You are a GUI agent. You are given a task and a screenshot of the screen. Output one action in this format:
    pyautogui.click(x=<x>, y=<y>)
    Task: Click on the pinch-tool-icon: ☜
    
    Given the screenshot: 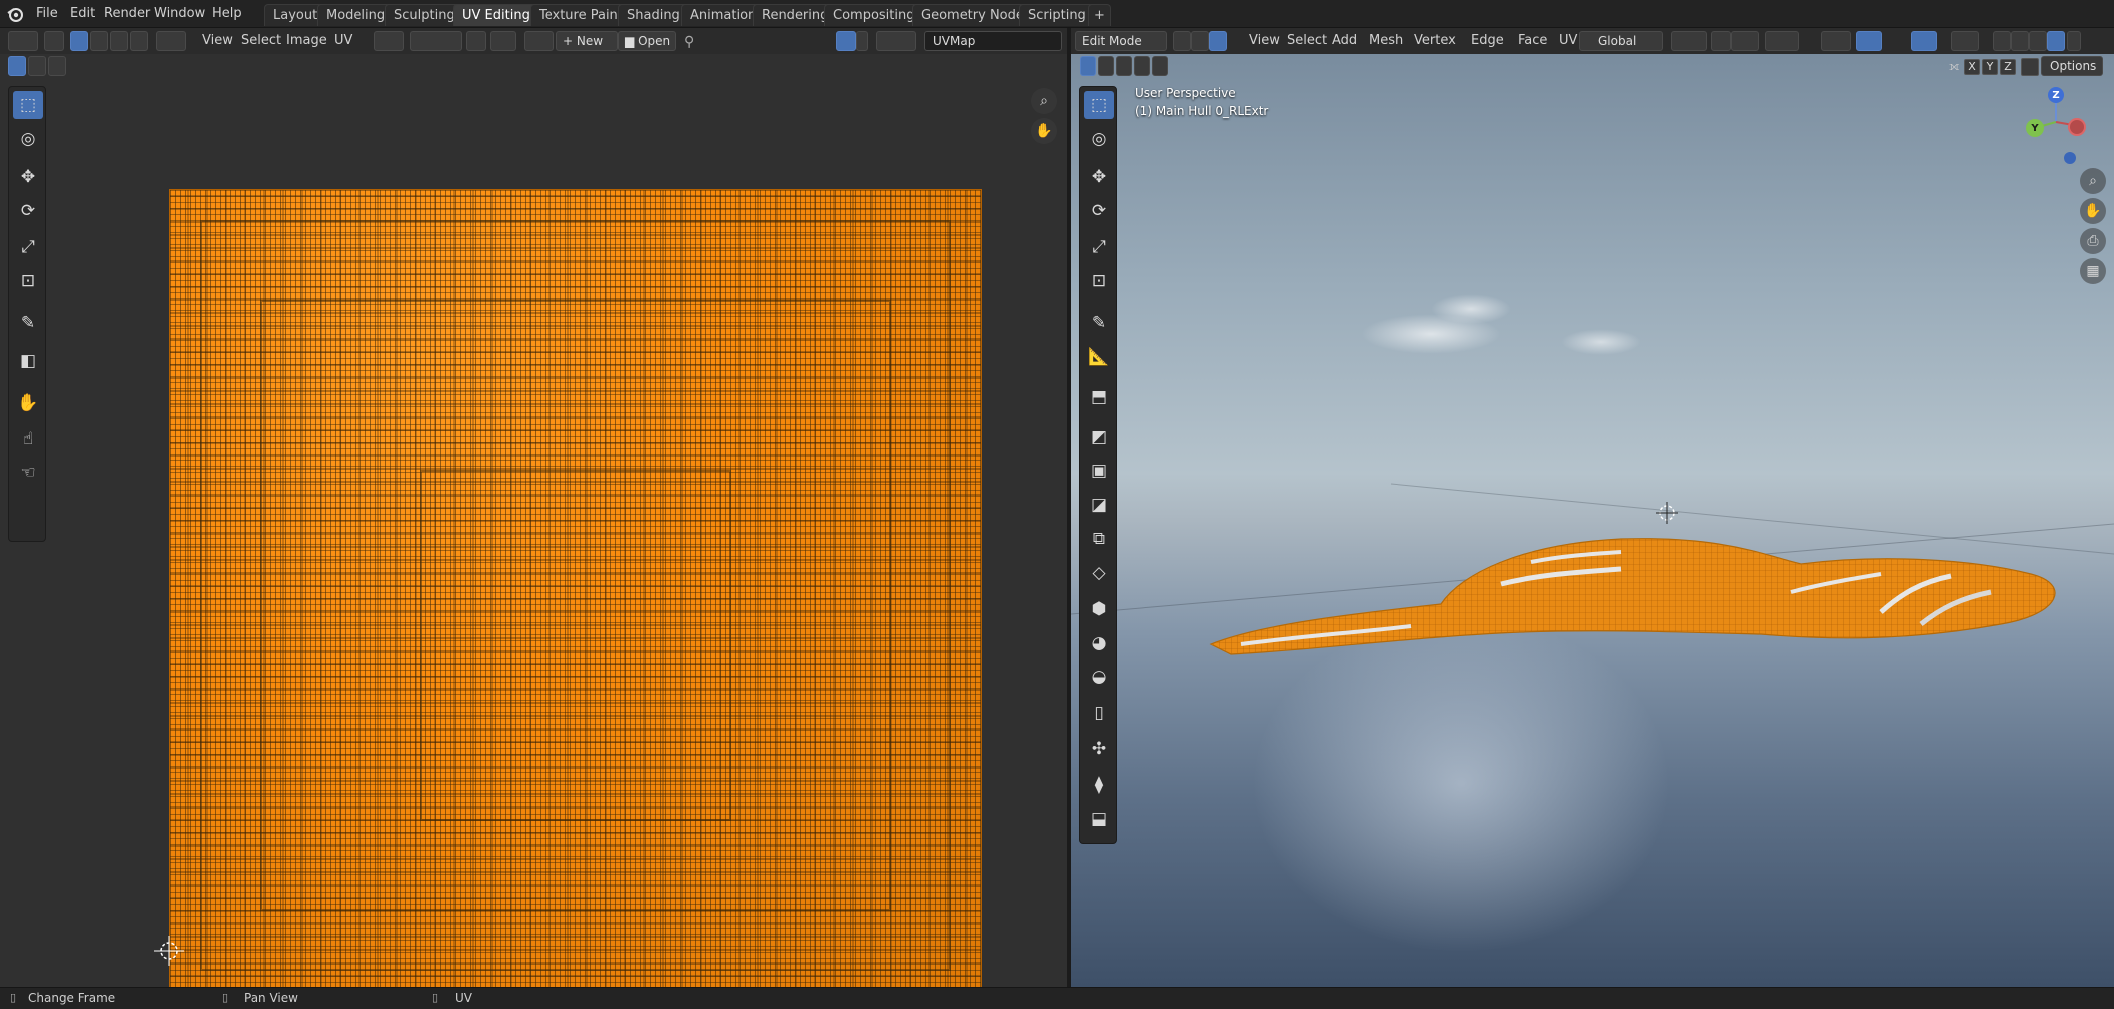 What is the action you would take?
    pyautogui.click(x=28, y=473)
    